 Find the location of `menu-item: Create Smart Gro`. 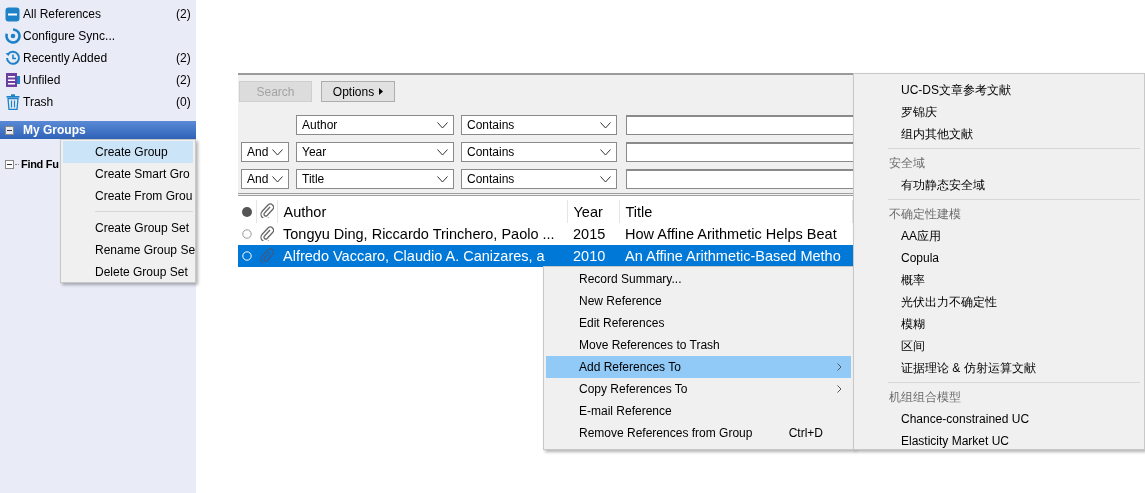

menu-item: Create Smart Gro is located at coordinates (128, 174).